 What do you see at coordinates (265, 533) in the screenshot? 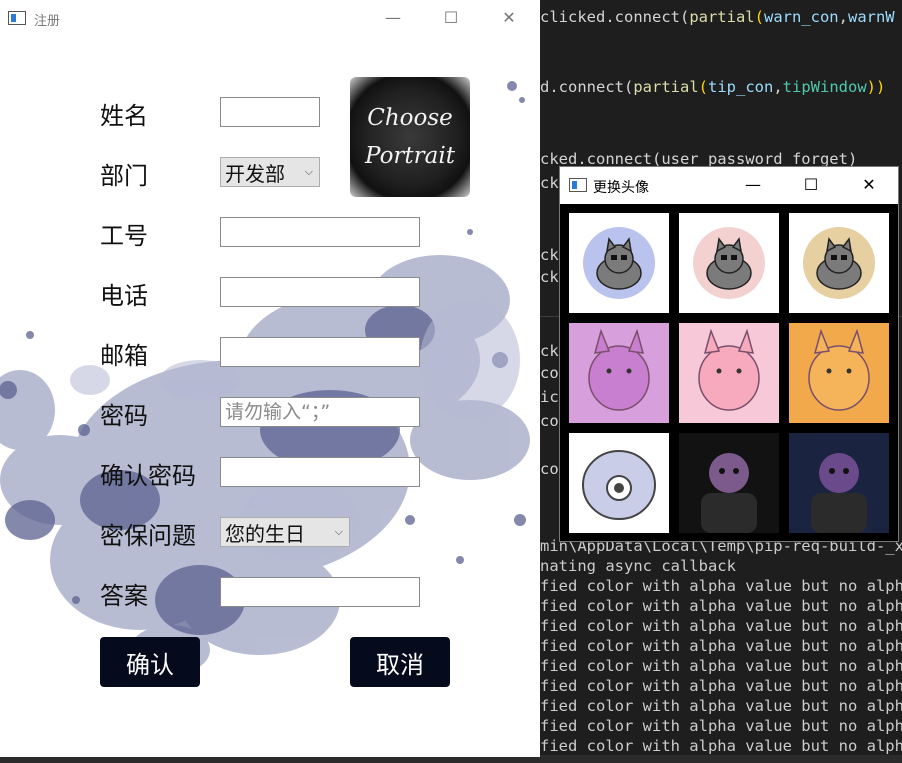
I see `security-question-selected-value: 您的生日` at bounding box center [265, 533].